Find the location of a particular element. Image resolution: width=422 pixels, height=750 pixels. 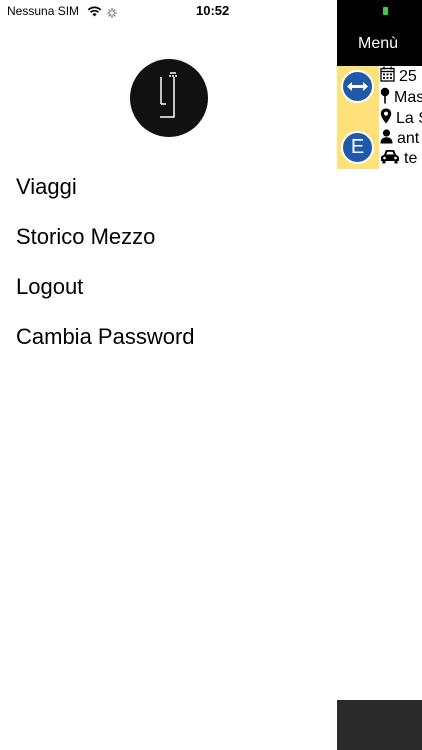

user-icon is located at coordinates (386, 138).